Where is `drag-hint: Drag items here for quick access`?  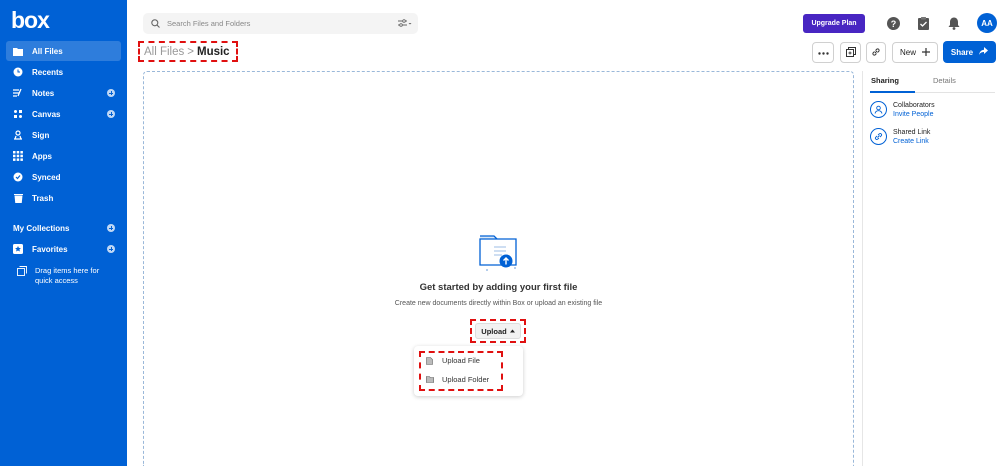 drag-hint: Drag items here for quick access is located at coordinates (66, 276).